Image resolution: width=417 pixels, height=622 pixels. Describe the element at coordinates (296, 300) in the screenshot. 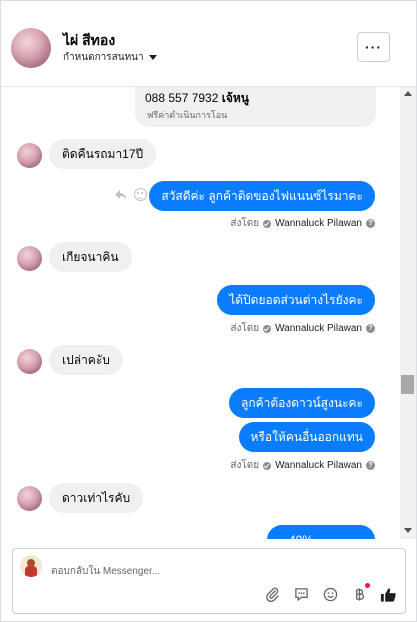

I see `outgoing-message: ได้ปิดยอดส่วนต่างไรยังคะ` at that location.